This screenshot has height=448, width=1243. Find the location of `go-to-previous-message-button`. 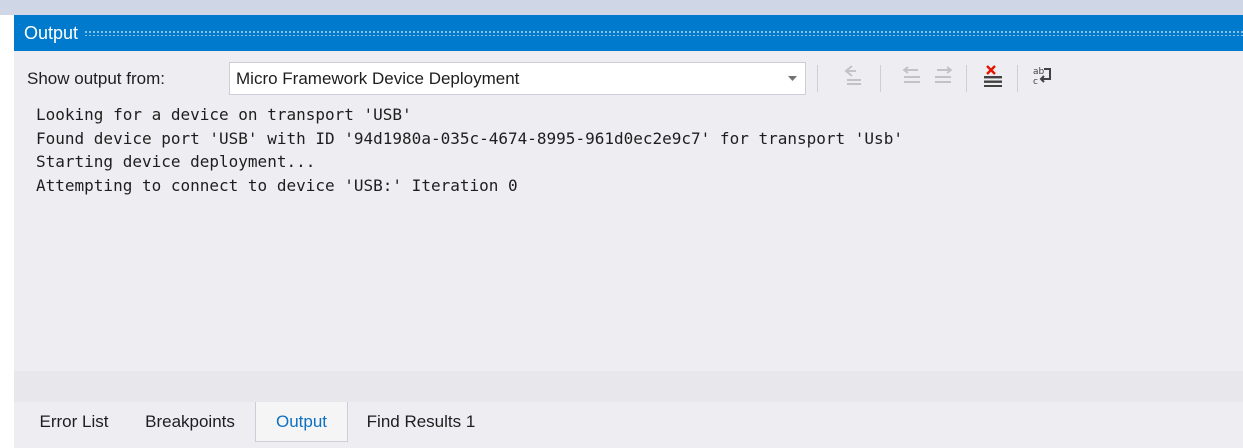

go-to-previous-message-button is located at coordinates (912, 78).